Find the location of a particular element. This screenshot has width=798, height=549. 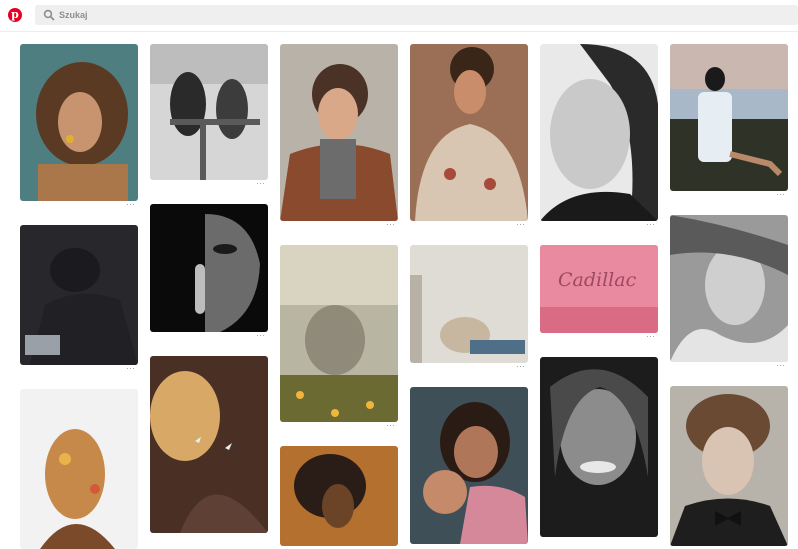

pin-image-couple-flower-field is located at coordinates (339, 333).